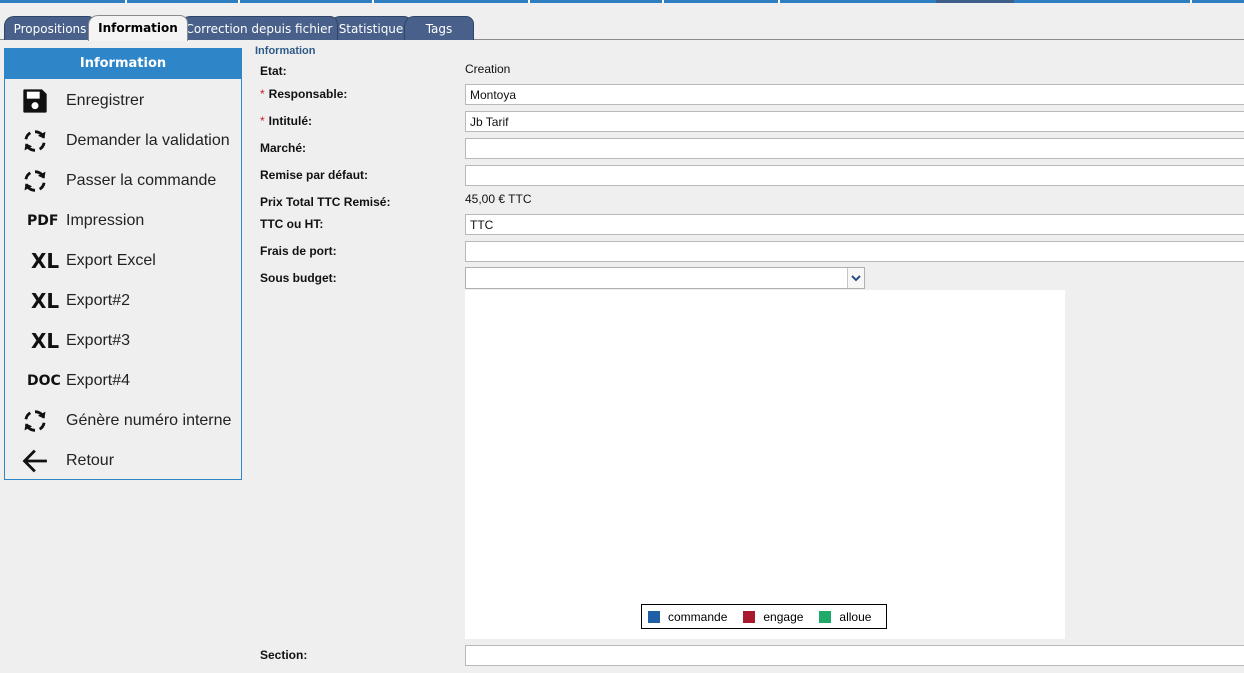 Image resolution: width=1244 pixels, height=673 pixels. I want to click on legend-label: commande, so click(698, 616).